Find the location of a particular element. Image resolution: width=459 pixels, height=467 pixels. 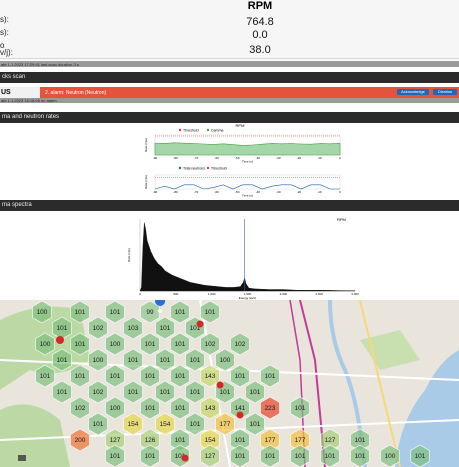

table-row: o v/j): 38.0 is located at coordinates (229, 49).